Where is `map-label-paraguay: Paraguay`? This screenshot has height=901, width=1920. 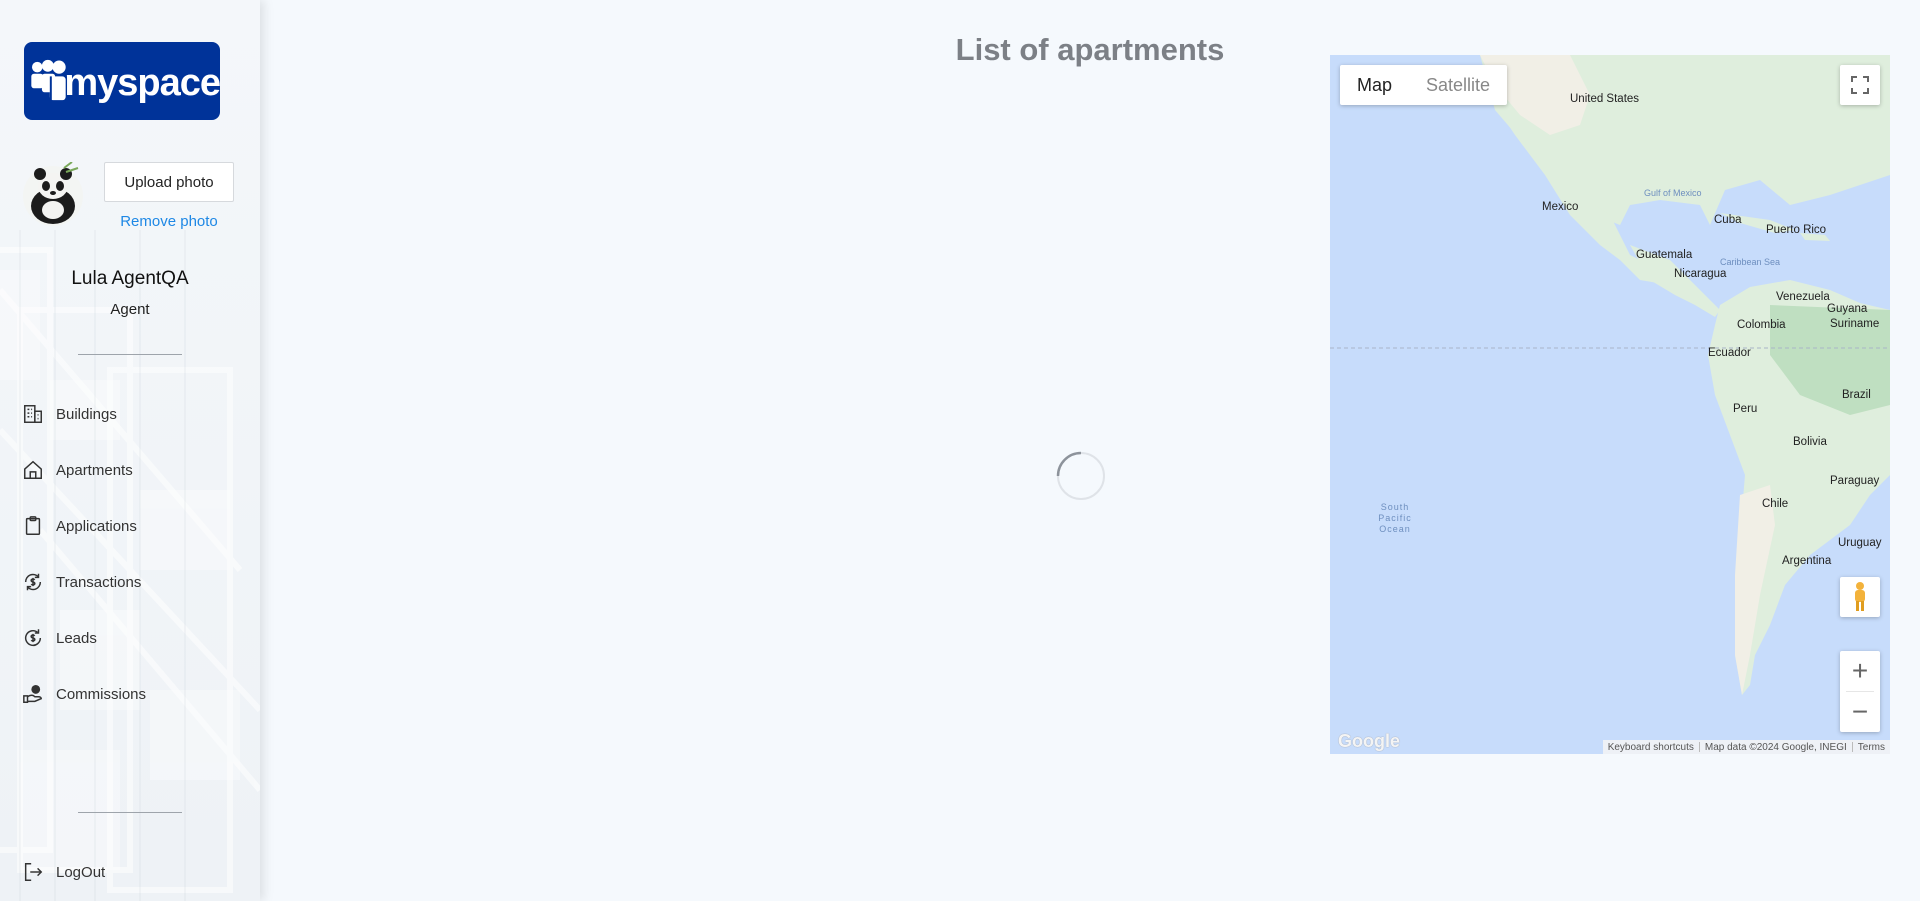
map-label-paraguay: Paraguay is located at coordinates (1855, 481).